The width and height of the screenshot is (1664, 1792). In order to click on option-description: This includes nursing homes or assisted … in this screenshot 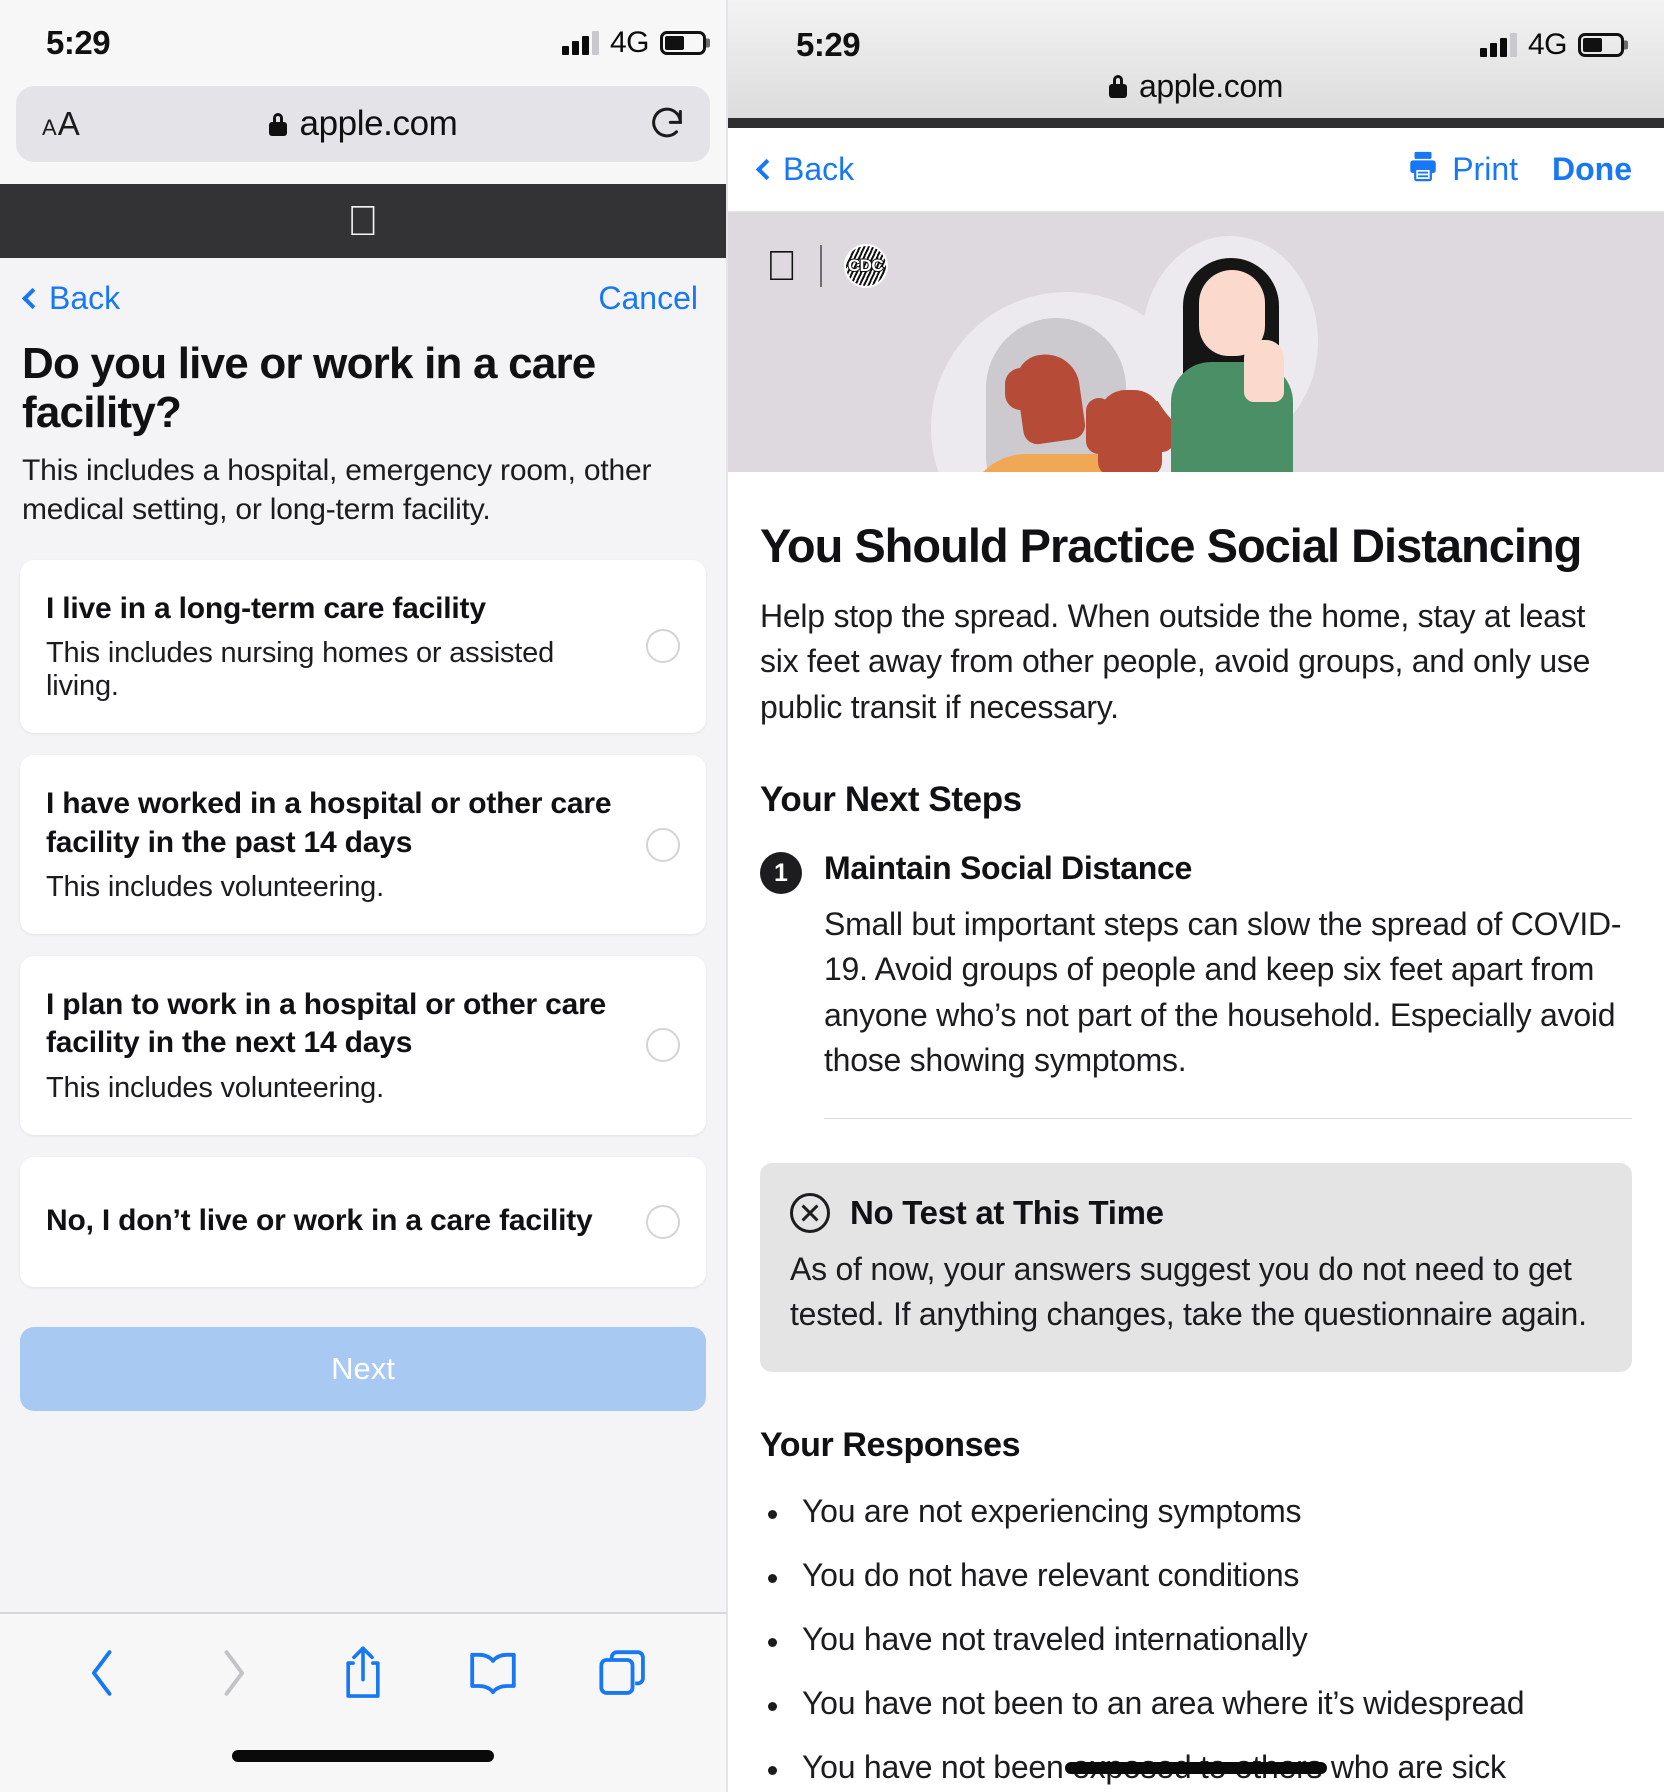, I will do `click(300, 670)`.